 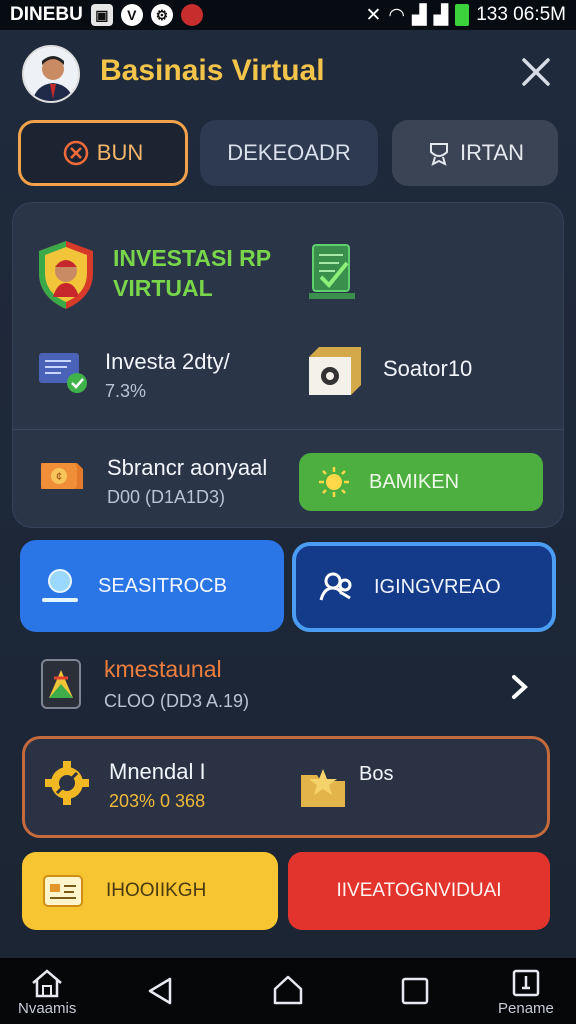 I want to click on igingvreao-button: IGINGVREAO, so click(x=424, y=587).